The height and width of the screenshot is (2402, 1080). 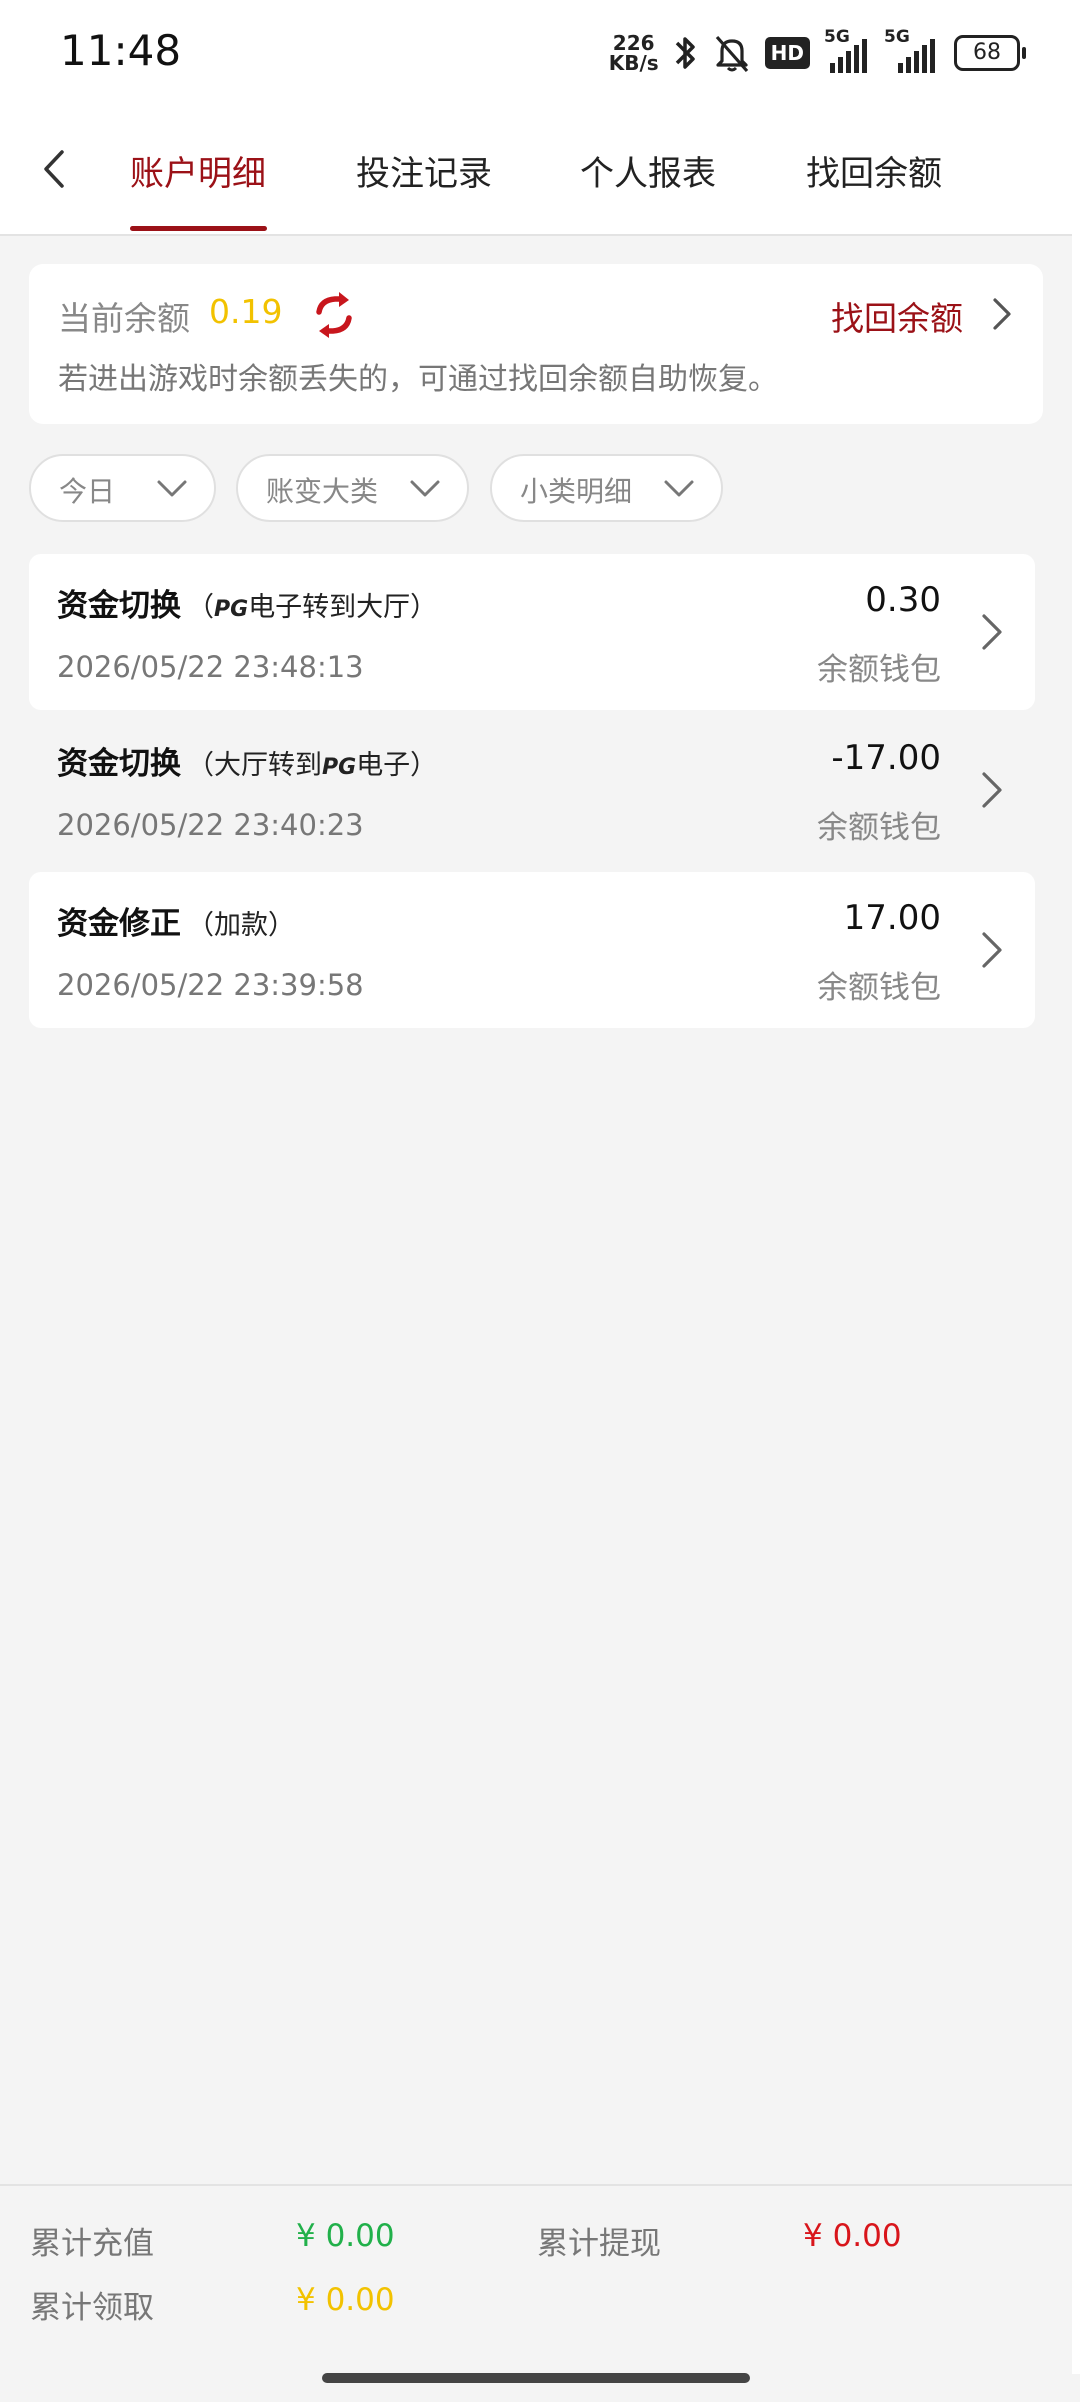 What do you see at coordinates (874, 170) in the screenshot?
I see `tab-recover-balance: 找回余额` at bounding box center [874, 170].